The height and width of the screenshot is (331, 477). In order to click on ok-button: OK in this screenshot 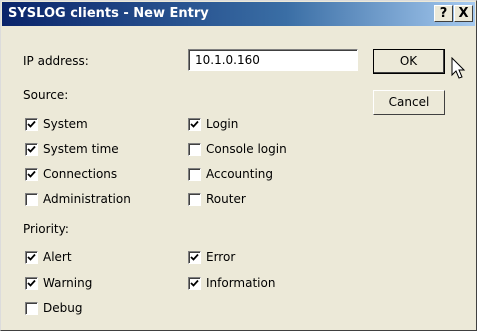, I will do `click(409, 61)`.